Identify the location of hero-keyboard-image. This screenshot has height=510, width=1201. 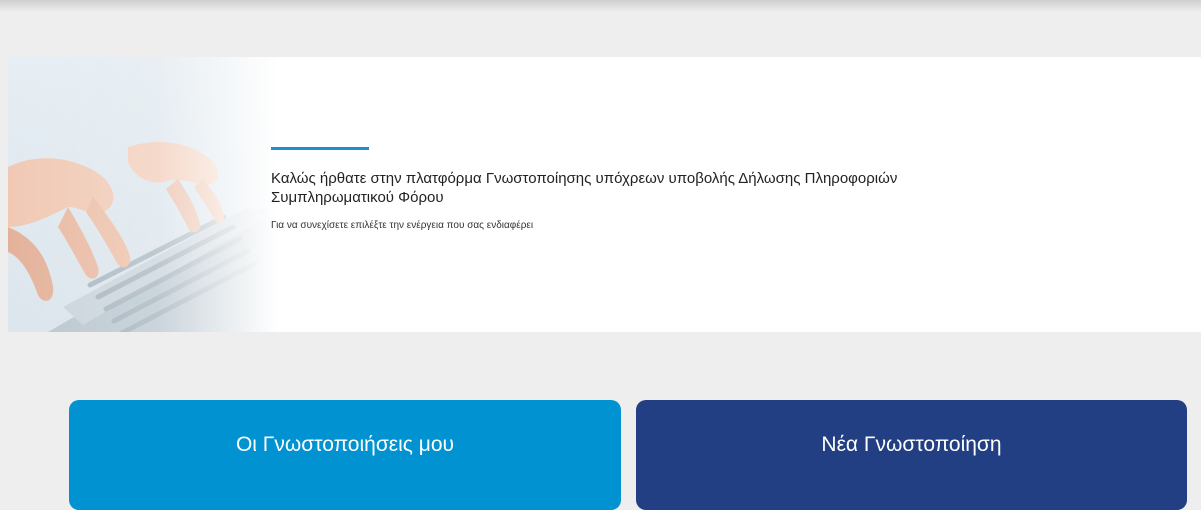
(143, 194).